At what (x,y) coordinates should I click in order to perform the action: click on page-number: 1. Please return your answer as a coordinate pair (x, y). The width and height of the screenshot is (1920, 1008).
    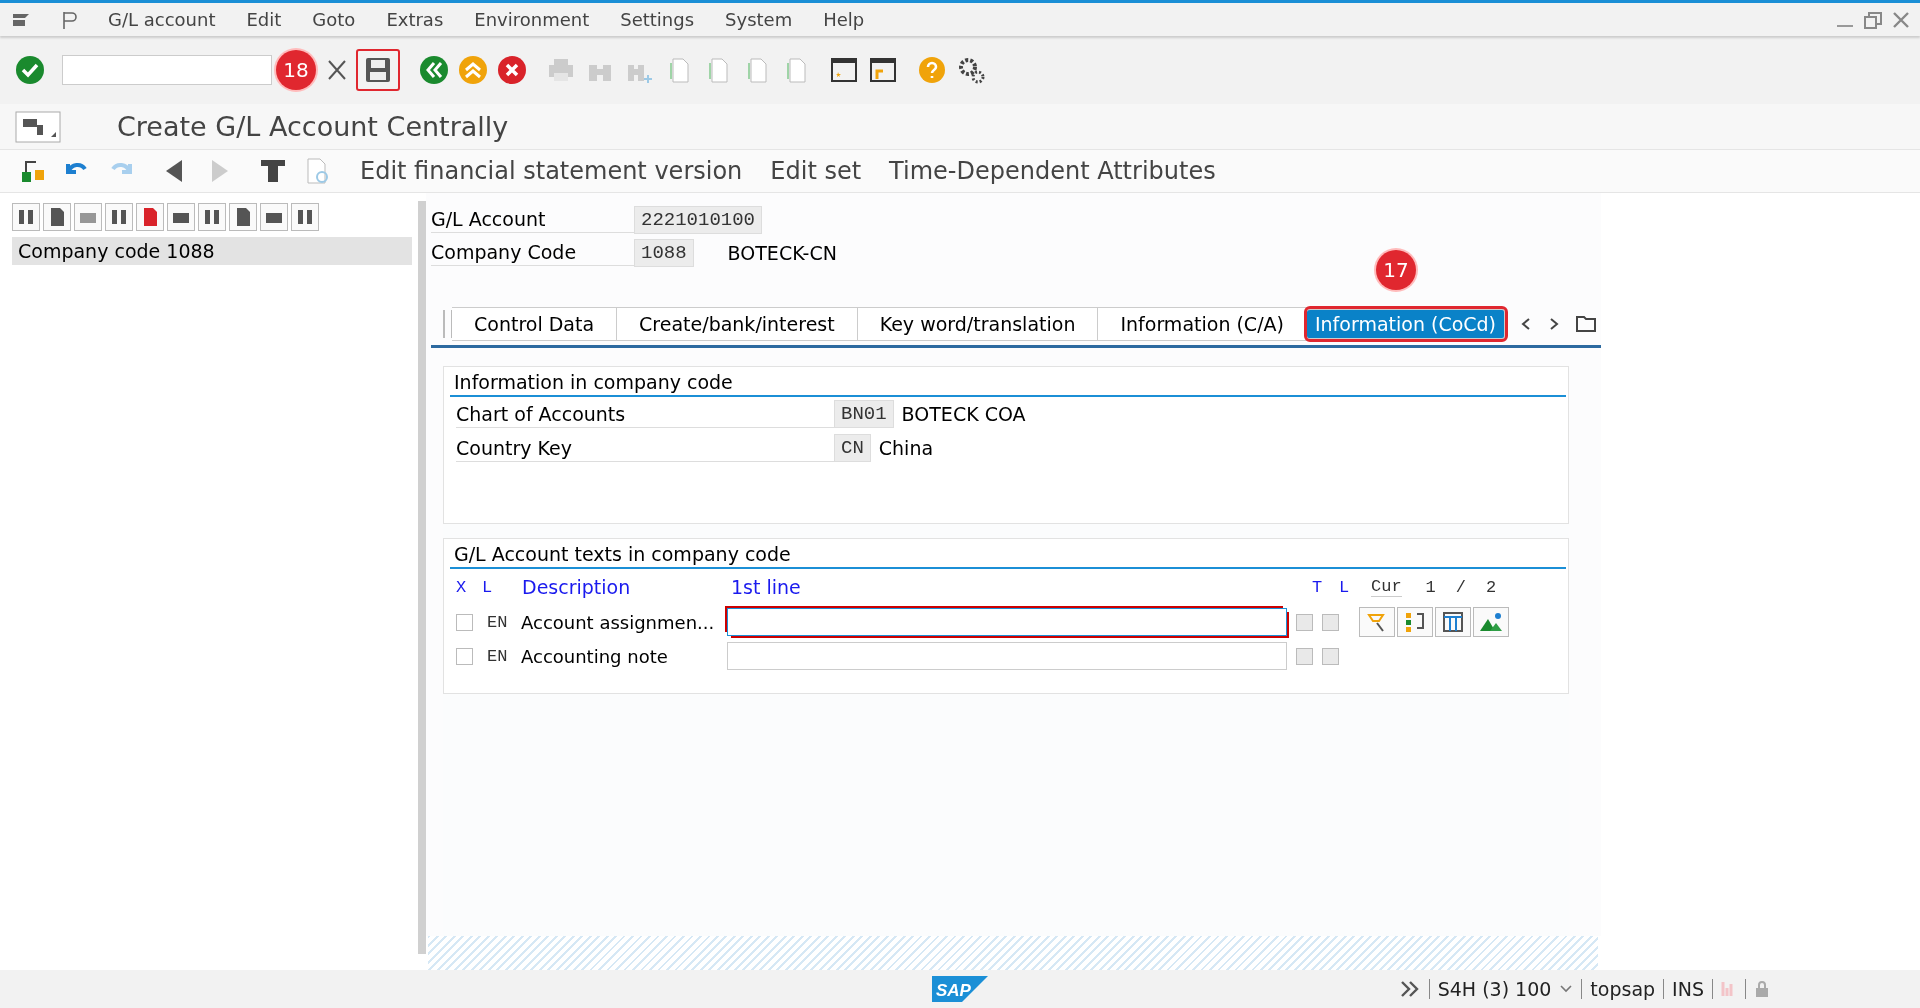
    Looking at the image, I should click on (1430, 587).